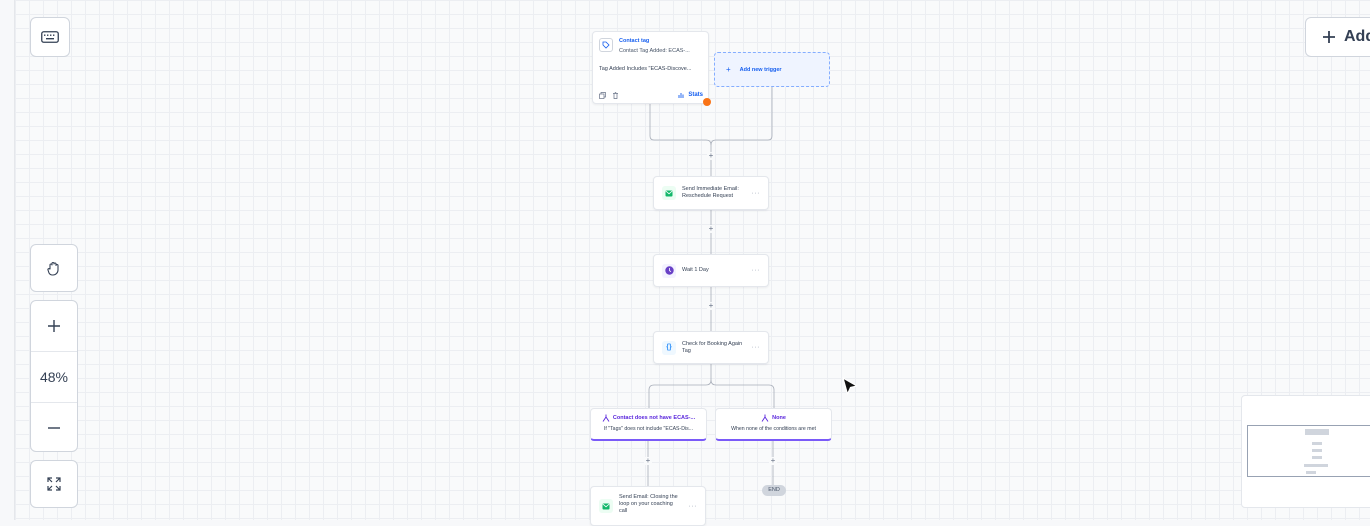  What do you see at coordinates (634, 41) in the screenshot?
I see `trigger-title: Contact tag` at bounding box center [634, 41].